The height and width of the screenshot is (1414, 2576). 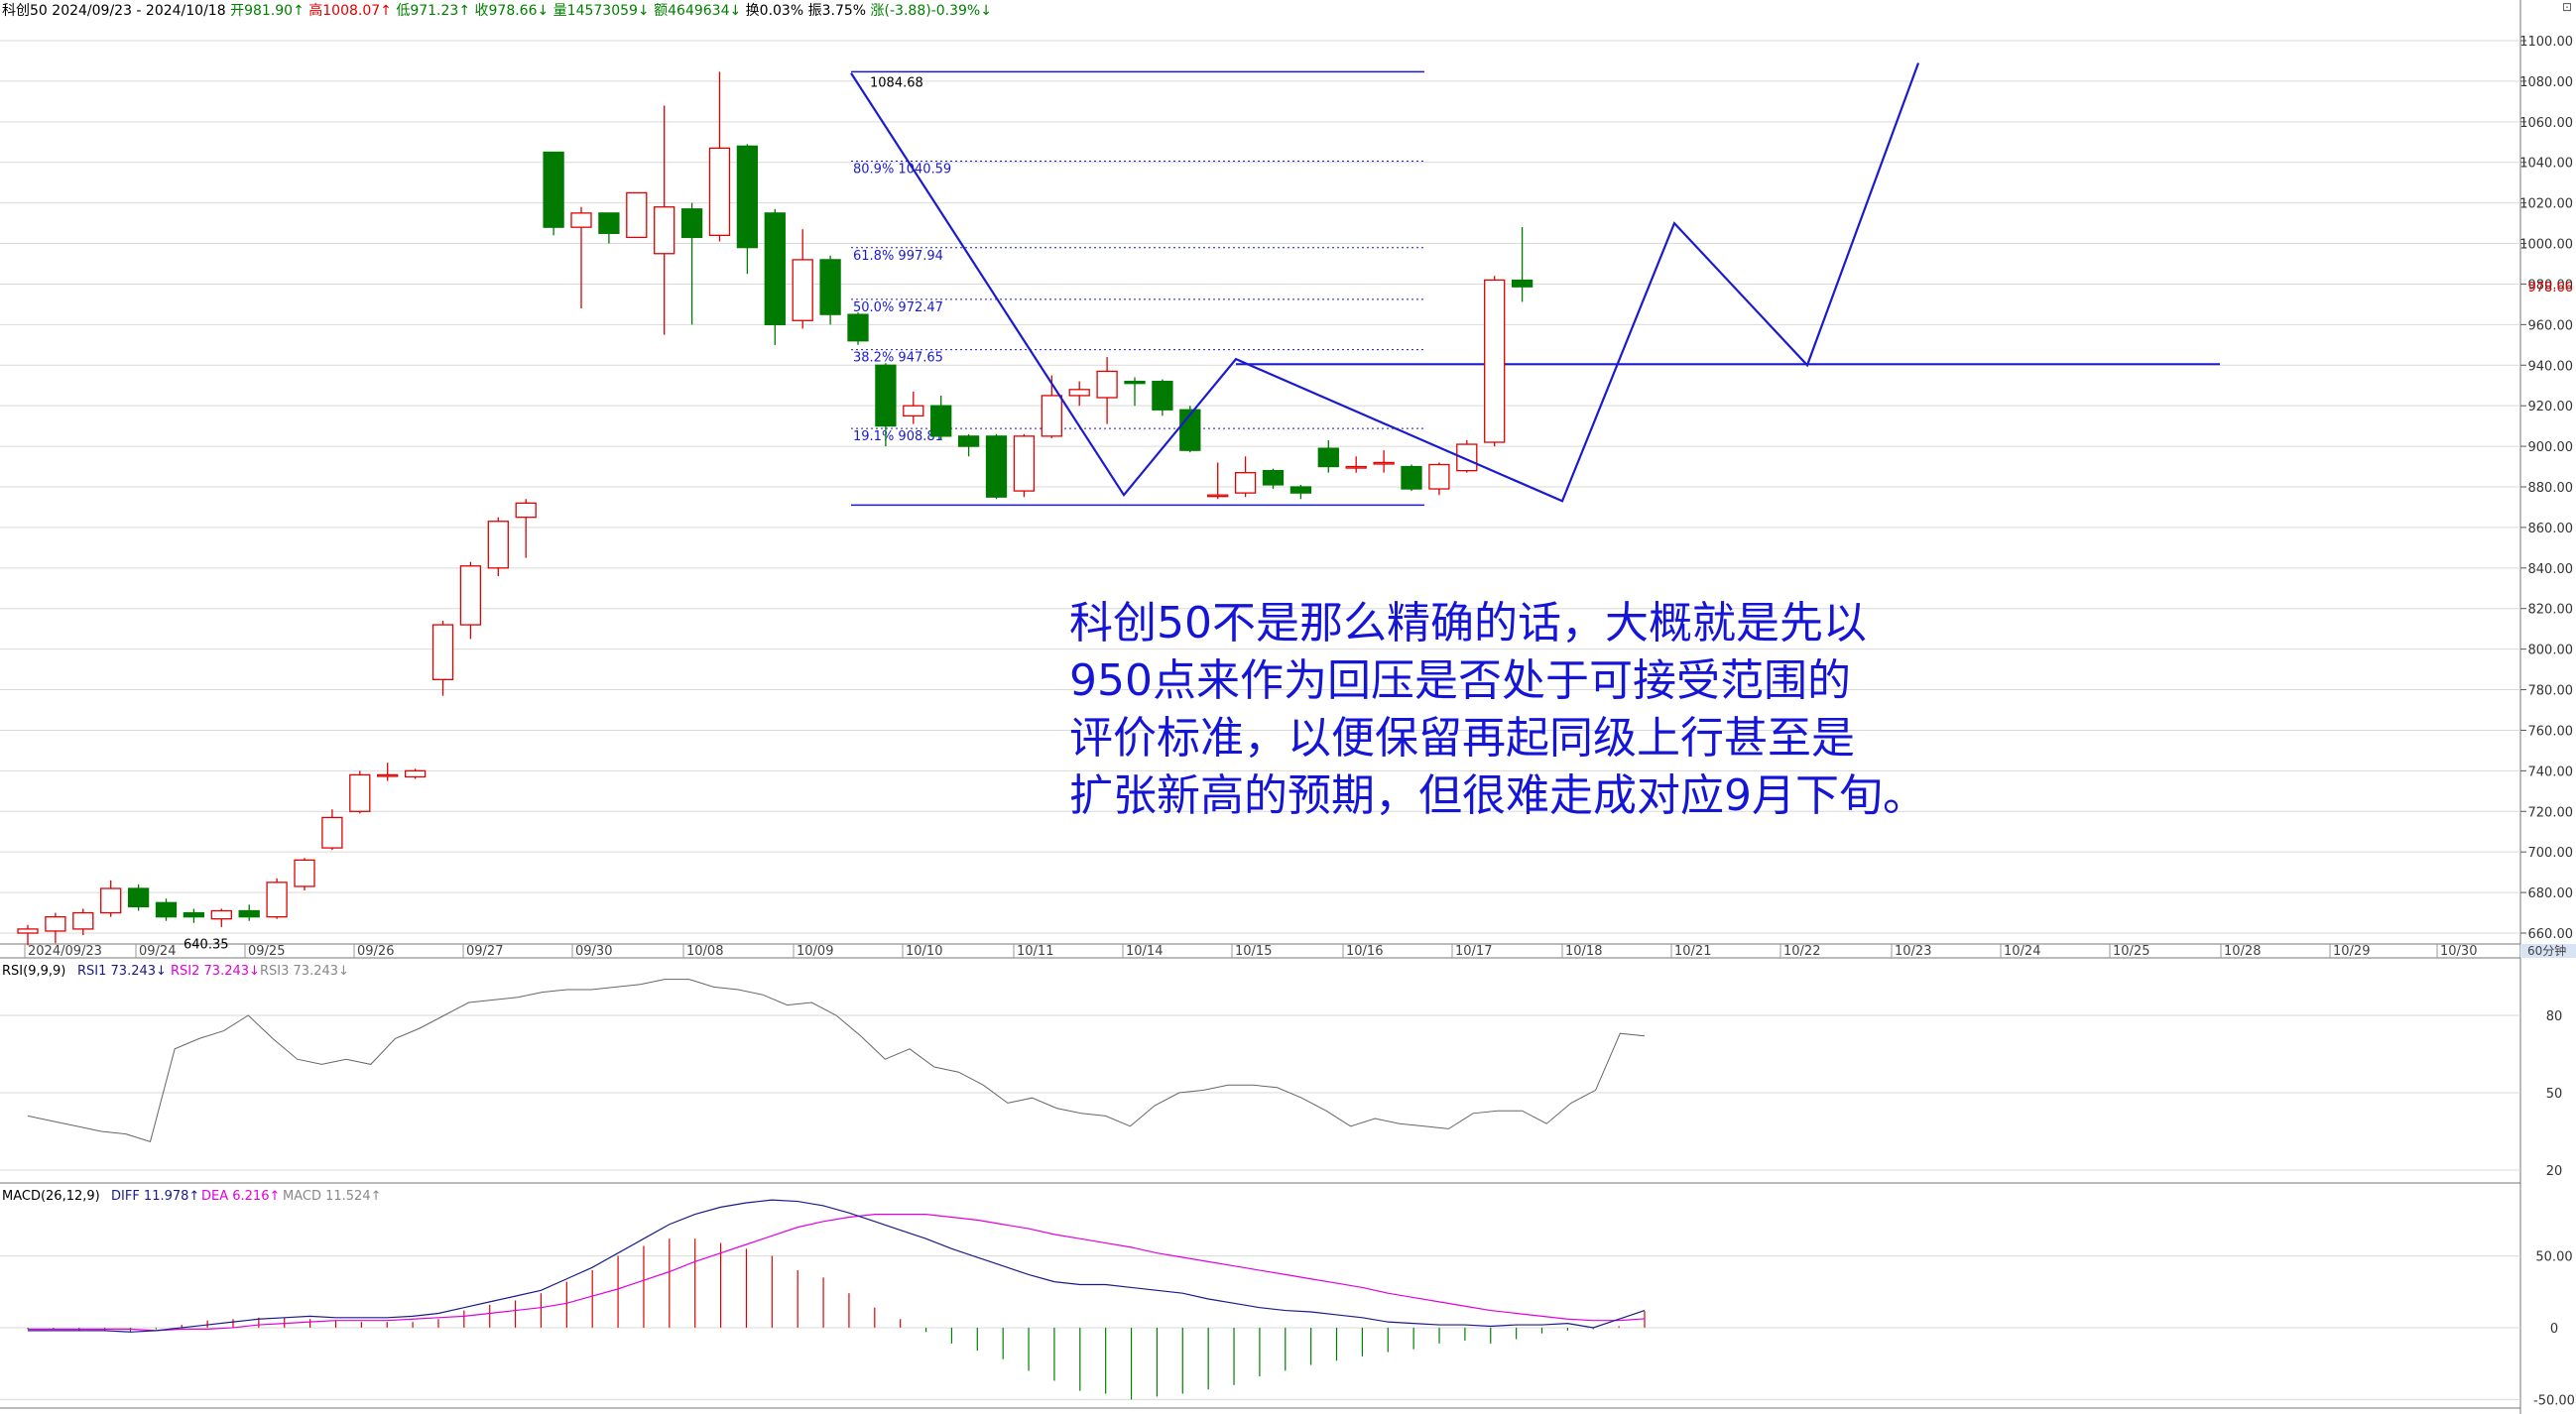 I want to click on macd-tick-label: 0, so click(x=2554, y=1330).